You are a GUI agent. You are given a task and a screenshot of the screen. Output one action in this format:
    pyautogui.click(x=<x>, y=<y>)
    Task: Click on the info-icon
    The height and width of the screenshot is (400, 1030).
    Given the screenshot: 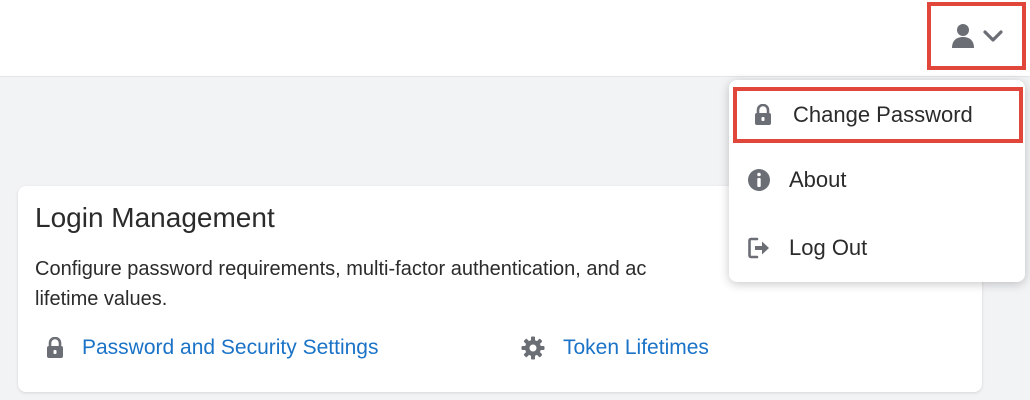 What is the action you would take?
    pyautogui.click(x=759, y=180)
    